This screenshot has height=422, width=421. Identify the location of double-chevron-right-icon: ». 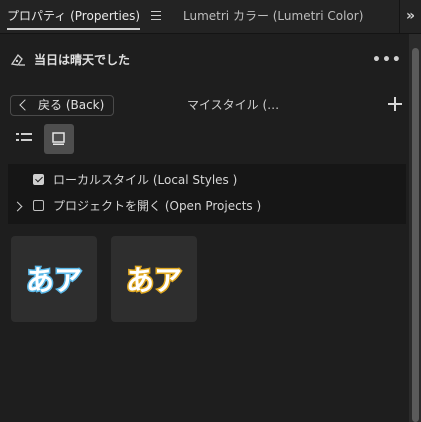
(410, 16).